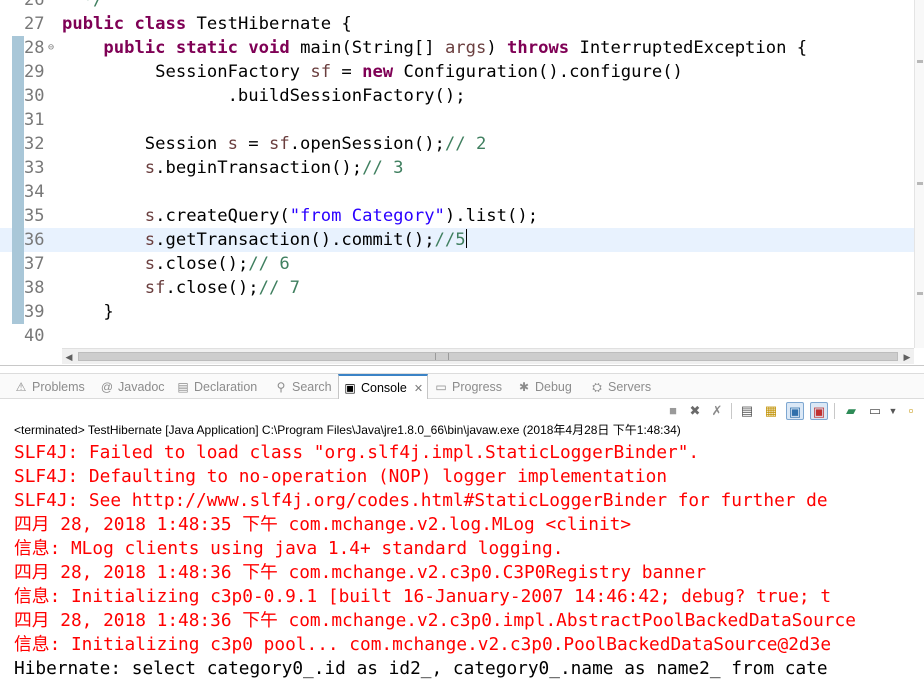 Image resolution: width=924 pixels, height=700 pixels. Describe the element at coordinates (34, 264) in the screenshot. I see `line-number: 37` at that location.